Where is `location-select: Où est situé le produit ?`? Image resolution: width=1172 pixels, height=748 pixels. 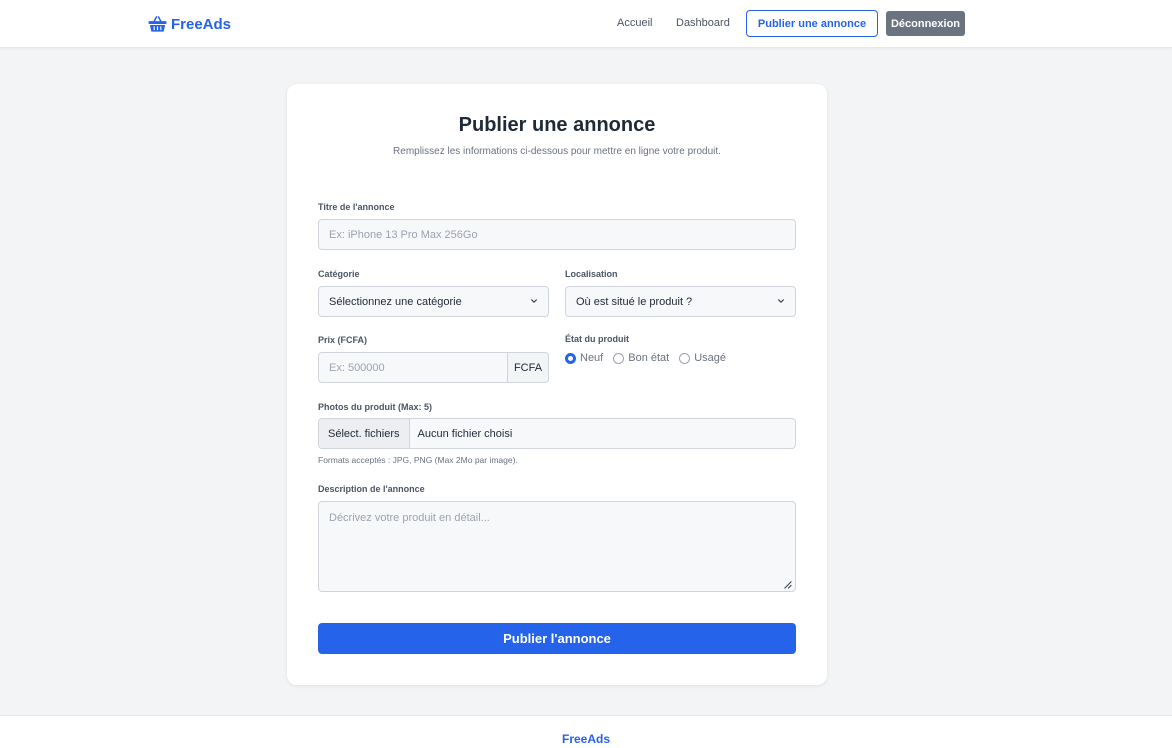 location-select: Où est situé le produit ? is located at coordinates (680, 301).